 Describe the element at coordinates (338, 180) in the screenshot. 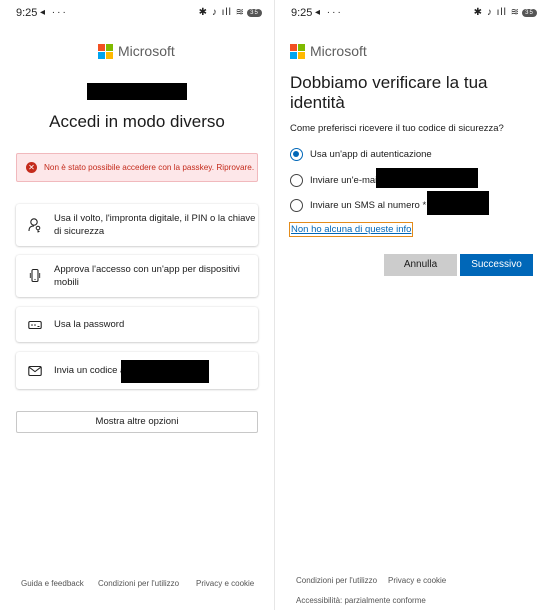

I see `radio-email: Inviare un'e-mail a` at that location.